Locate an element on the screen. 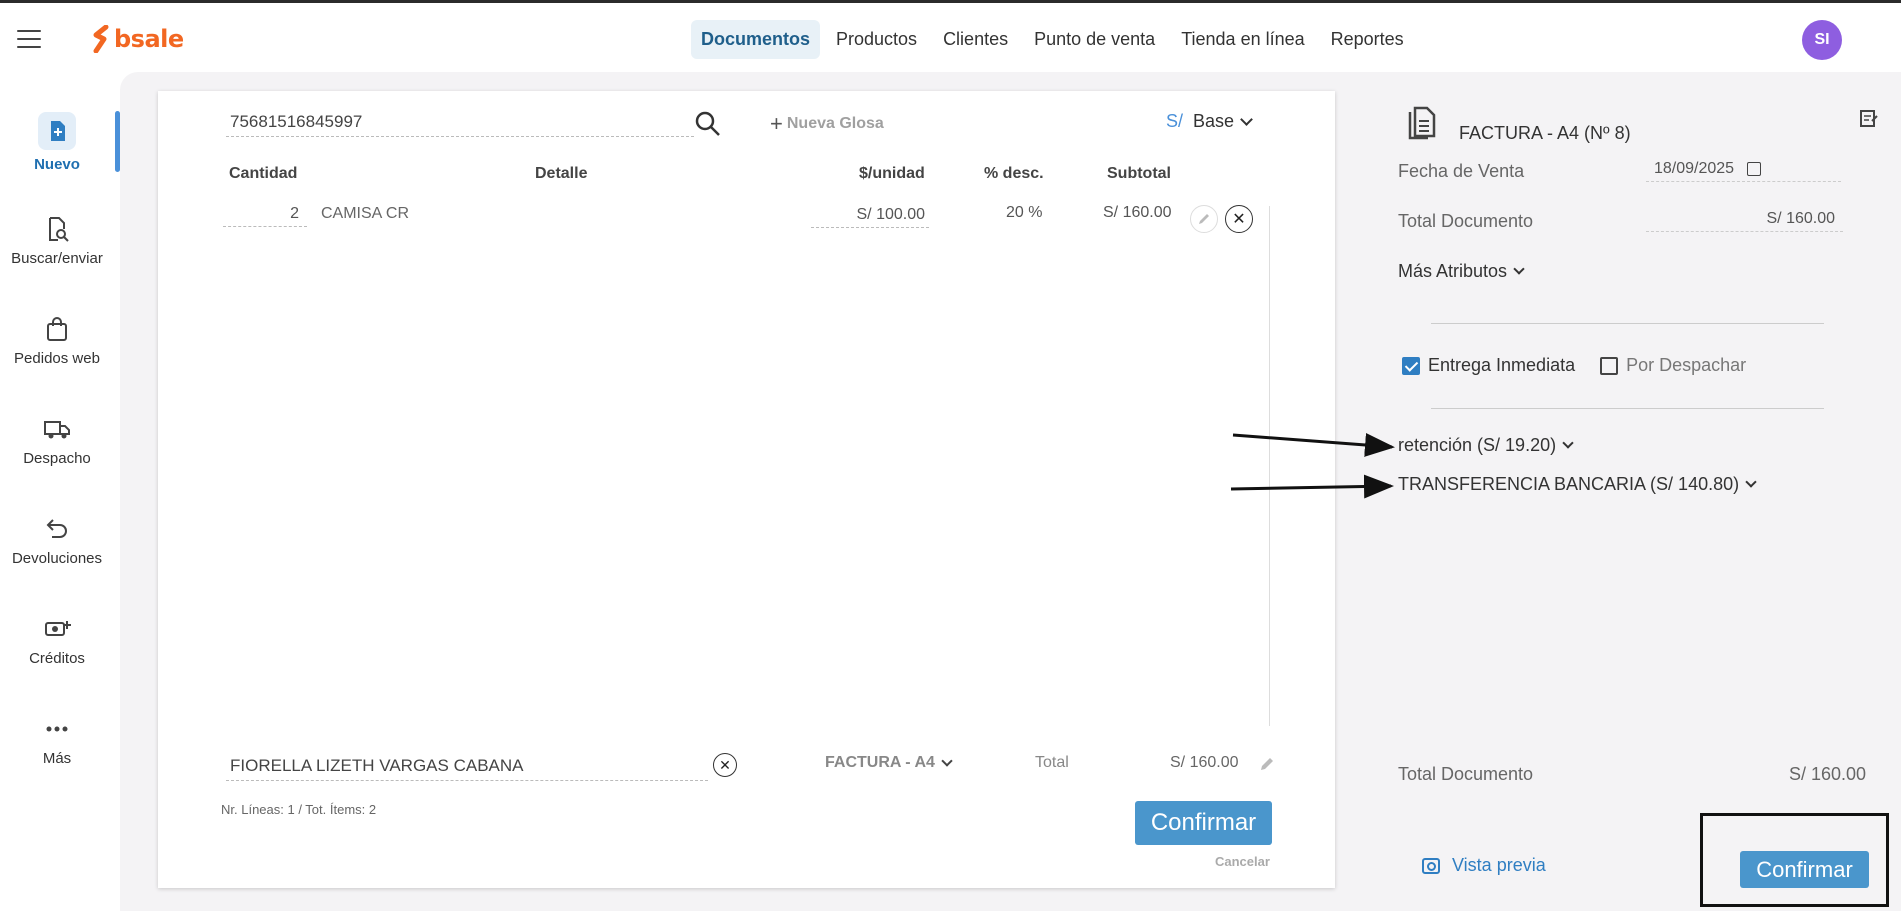  annotation-highlight-box is located at coordinates (1794, 860).